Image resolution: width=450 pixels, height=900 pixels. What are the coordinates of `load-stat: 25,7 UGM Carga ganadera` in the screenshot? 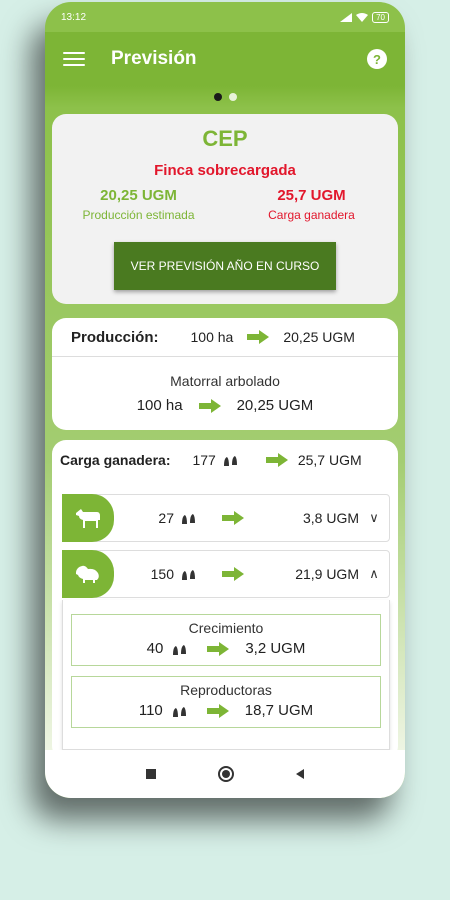 It's located at (311, 204).